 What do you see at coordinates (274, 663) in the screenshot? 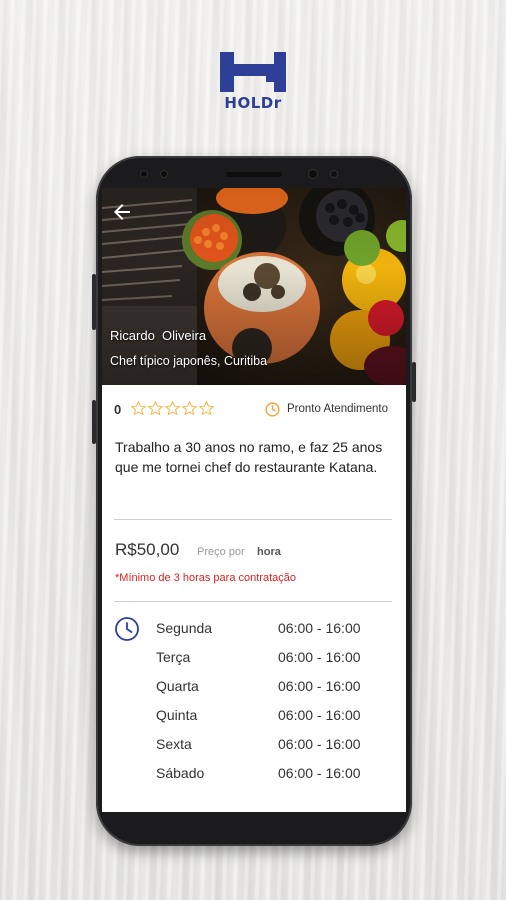
I see `schedule-row: Terça 06:00 - 16:00` at bounding box center [274, 663].